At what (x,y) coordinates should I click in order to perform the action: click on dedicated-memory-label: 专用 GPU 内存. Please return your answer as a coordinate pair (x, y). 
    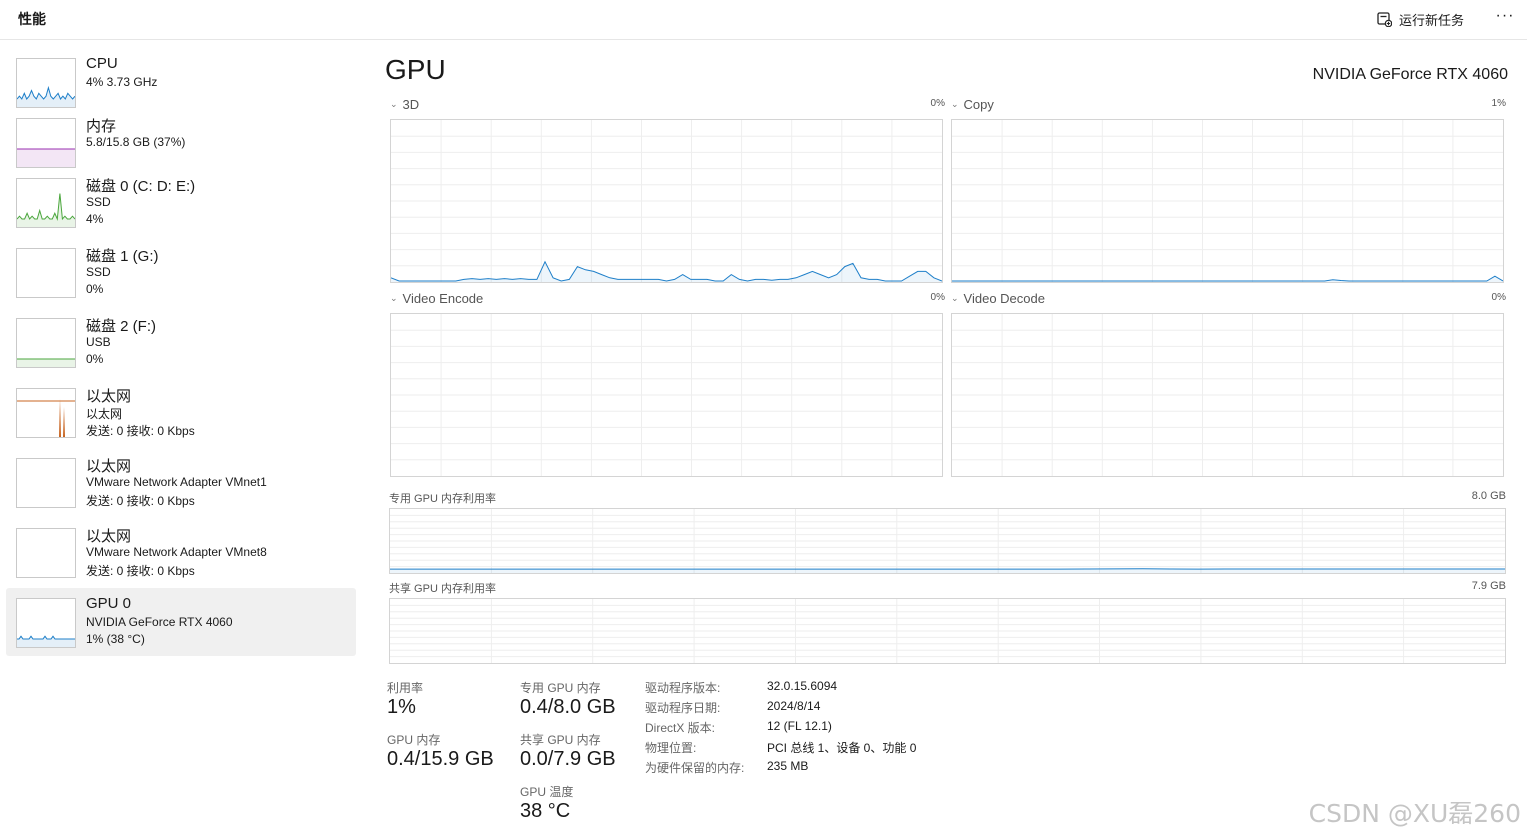
    Looking at the image, I should click on (560, 688).